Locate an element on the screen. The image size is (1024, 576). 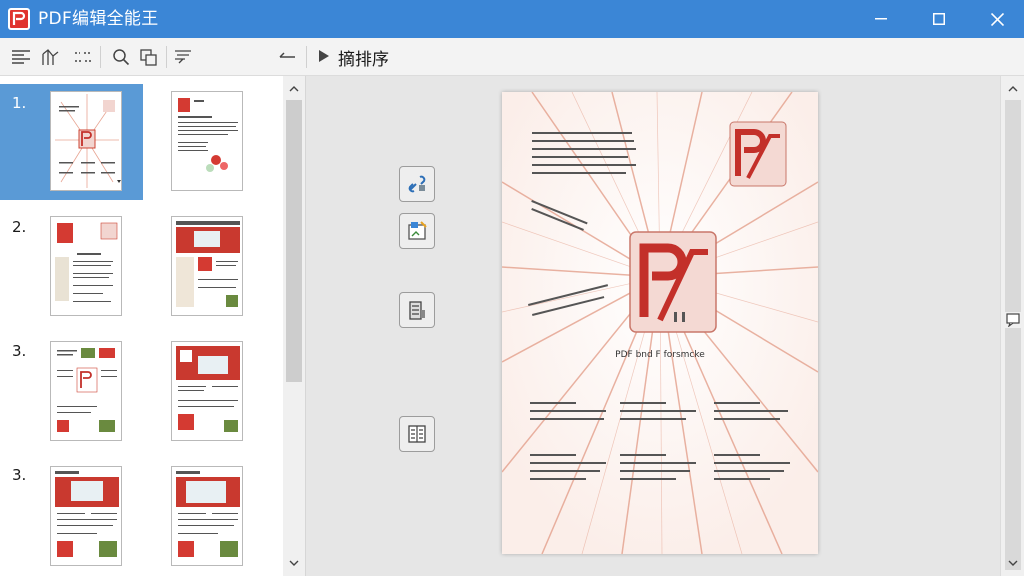
copy-pages-icon is located at coordinates (149, 57).